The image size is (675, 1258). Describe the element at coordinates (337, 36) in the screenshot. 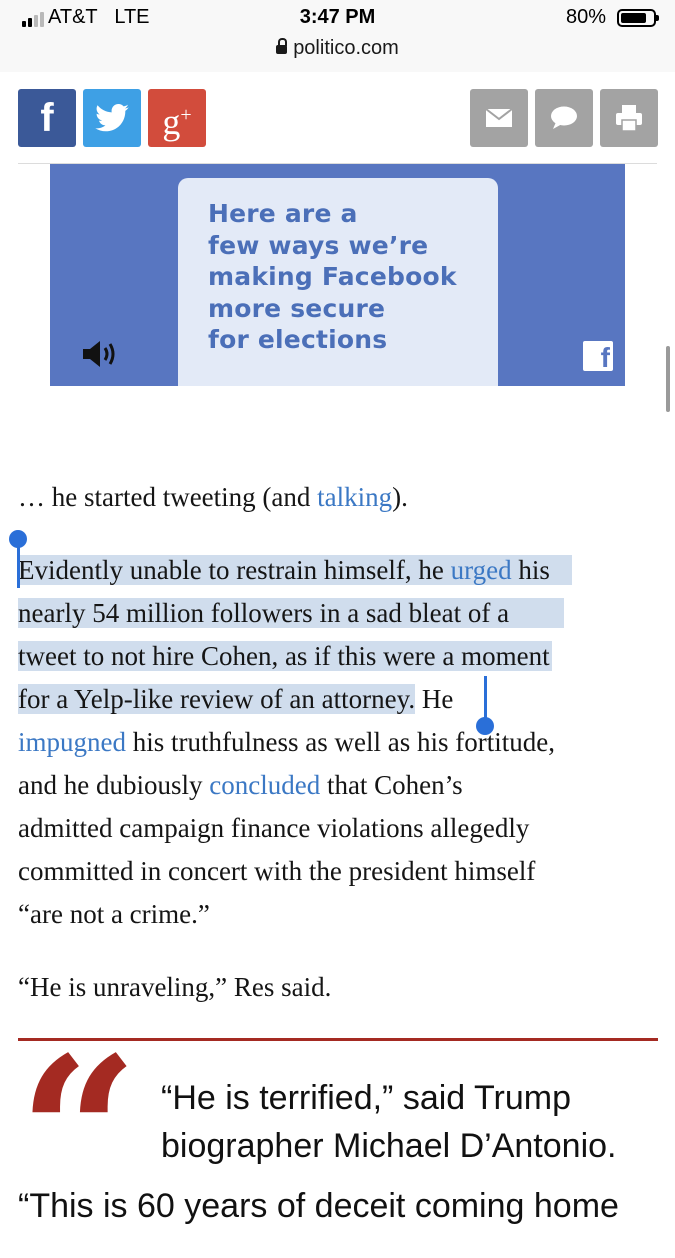

I see `status-bar: AT&T LTE 3:47 PM 80% politico.com` at that location.